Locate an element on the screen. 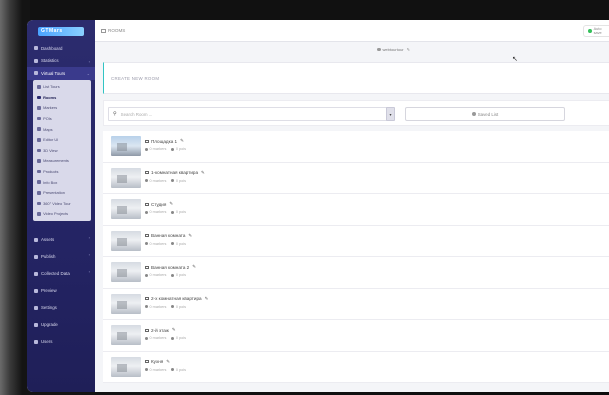 The width and height of the screenshot is (609, 395). sidebar-item-assets: Assets › is located at coordinates (61, 239).